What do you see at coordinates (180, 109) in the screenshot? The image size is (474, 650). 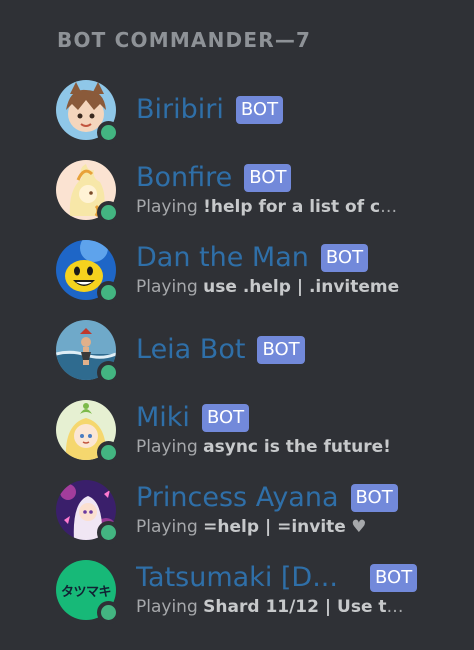 I see `member-name: Biribiri` at bounding box center [180, 109].